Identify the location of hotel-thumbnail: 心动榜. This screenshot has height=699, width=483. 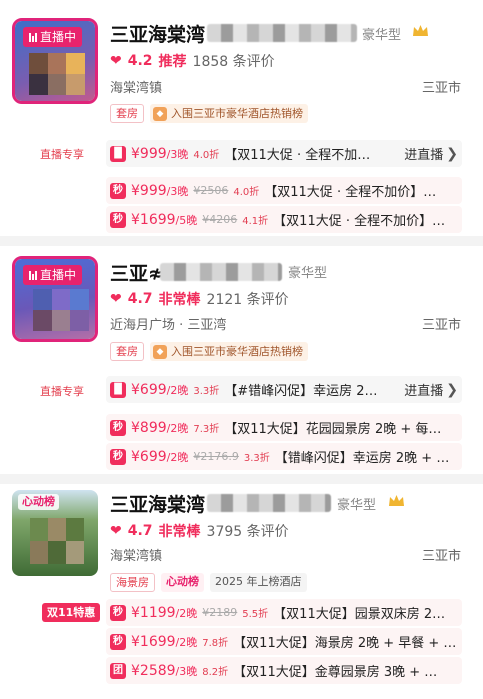
(55, 533).